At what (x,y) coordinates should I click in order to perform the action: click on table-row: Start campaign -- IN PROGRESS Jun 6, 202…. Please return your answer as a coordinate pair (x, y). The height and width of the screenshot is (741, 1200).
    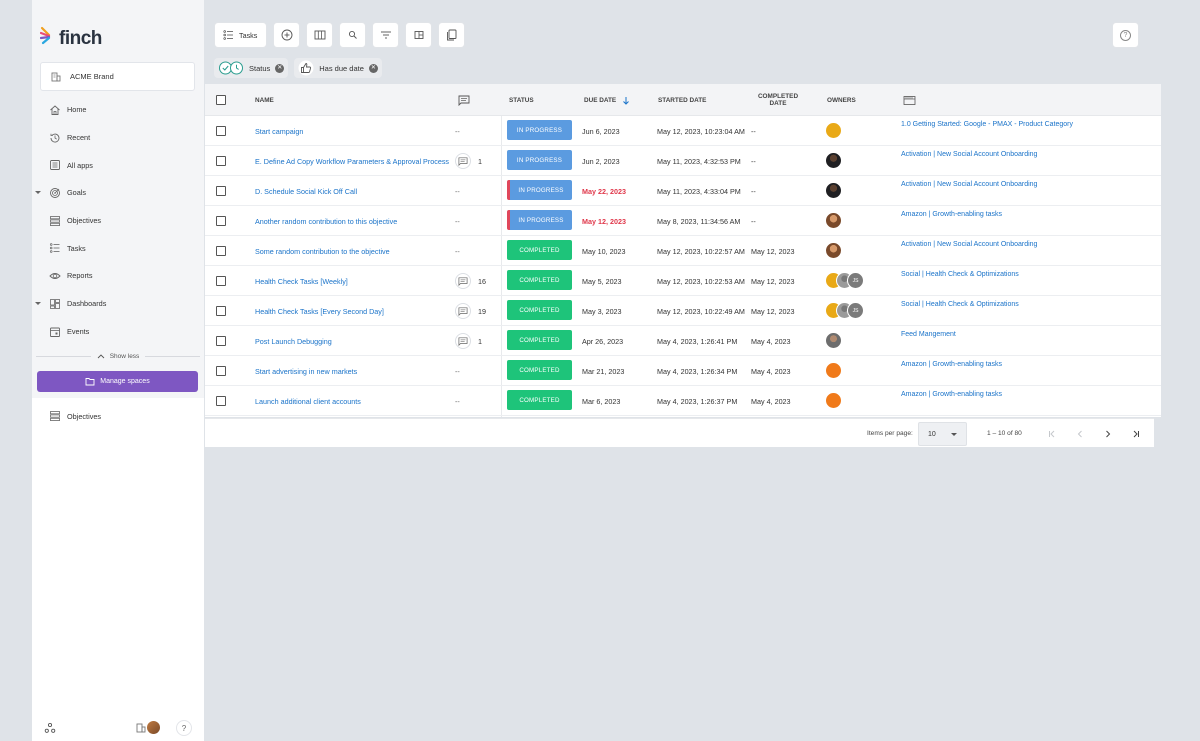
    Looking at the image, I should click on (683, 131).